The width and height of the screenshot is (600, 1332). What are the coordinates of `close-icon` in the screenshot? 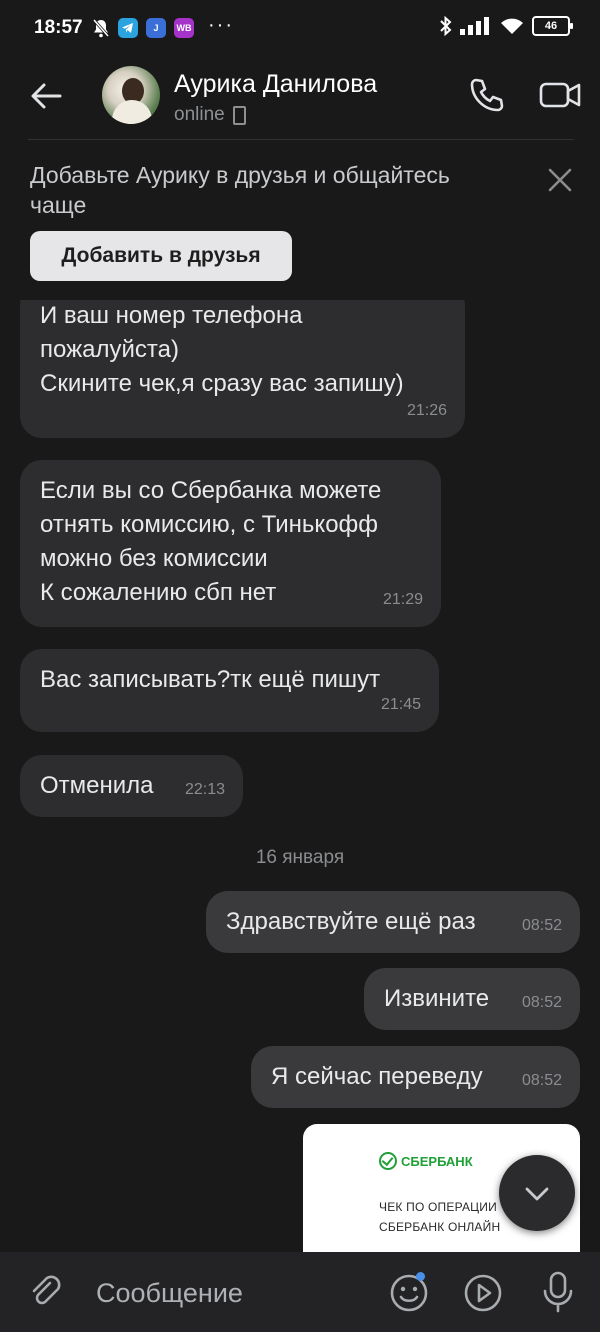 It's located at (560, 180).